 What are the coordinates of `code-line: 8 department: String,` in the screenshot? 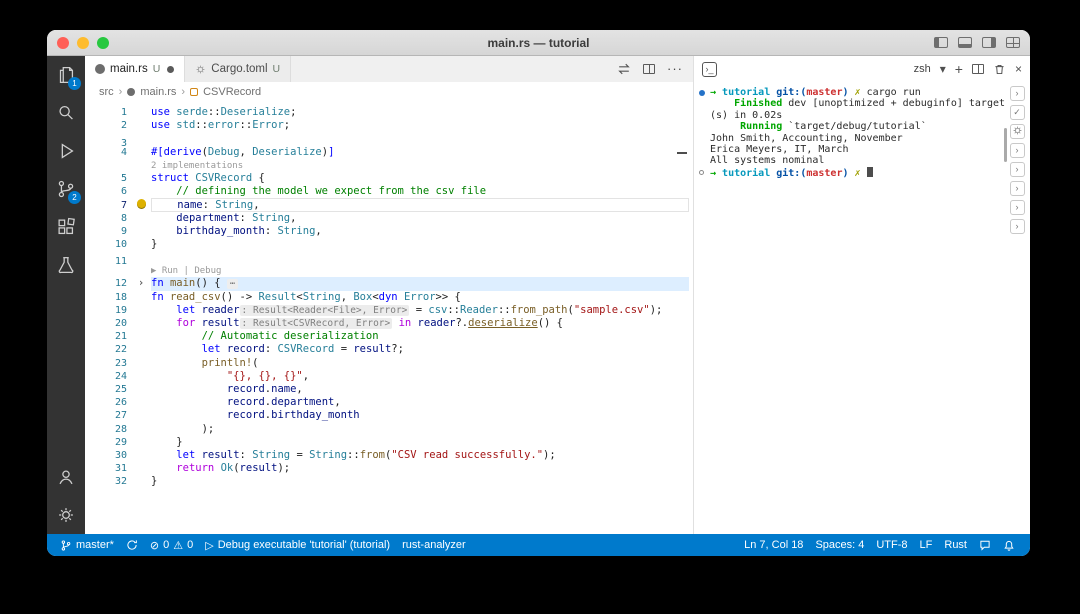 It's located at (389, 218).